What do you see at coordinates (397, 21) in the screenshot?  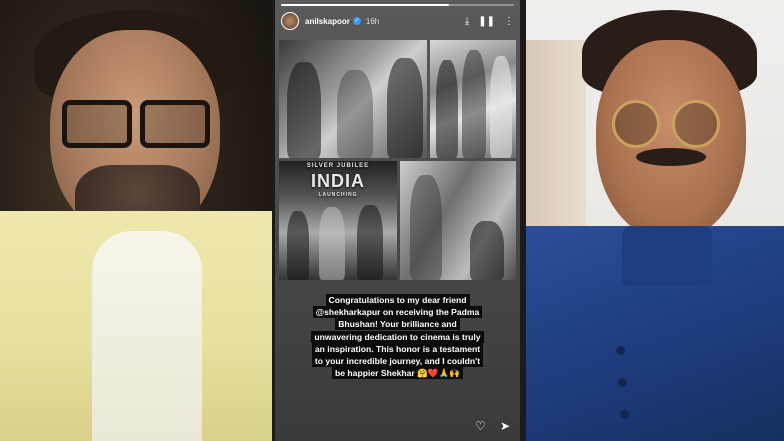 I see `story-header: anilskapoor ✓ 16h ⤓ ❚❚ ⋮` at bounding box center [397, 21].